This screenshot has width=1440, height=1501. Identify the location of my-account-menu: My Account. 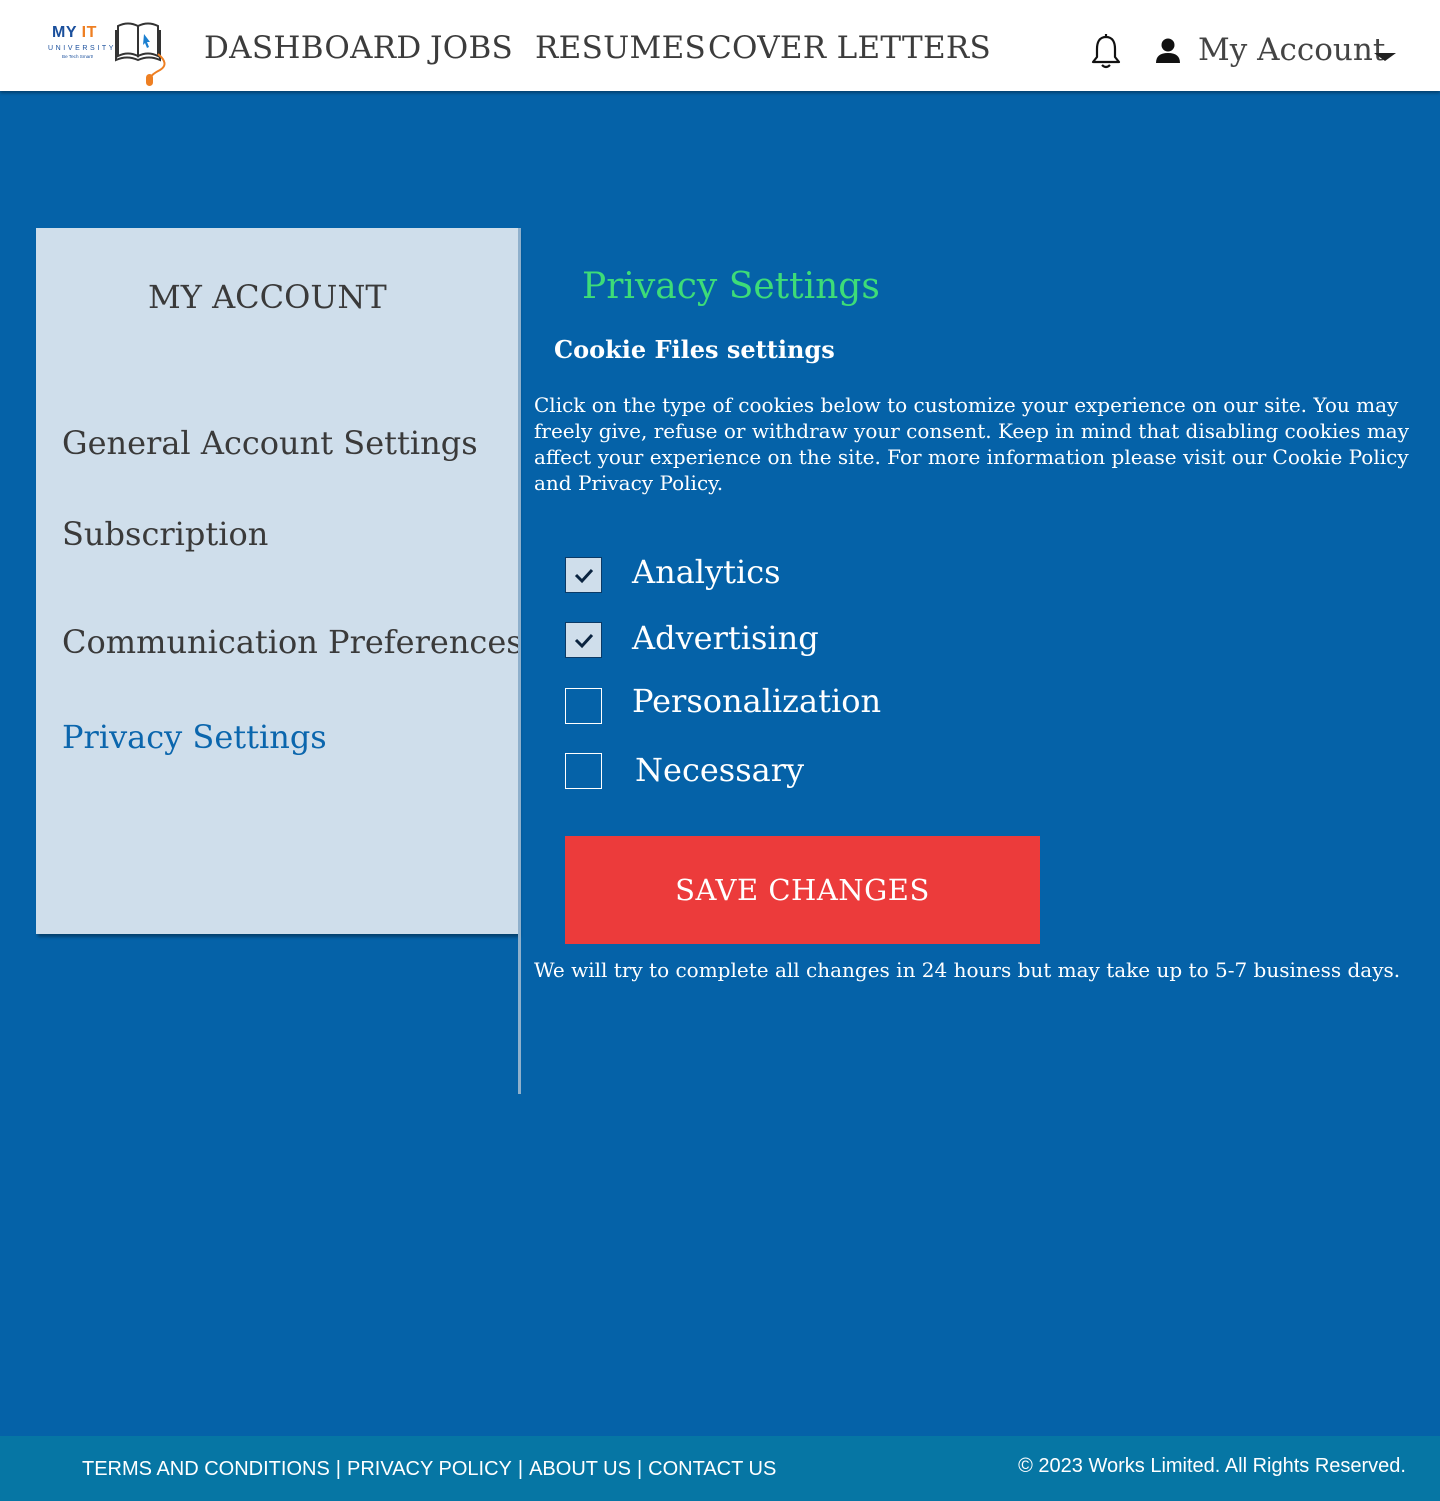
(1291, 50).